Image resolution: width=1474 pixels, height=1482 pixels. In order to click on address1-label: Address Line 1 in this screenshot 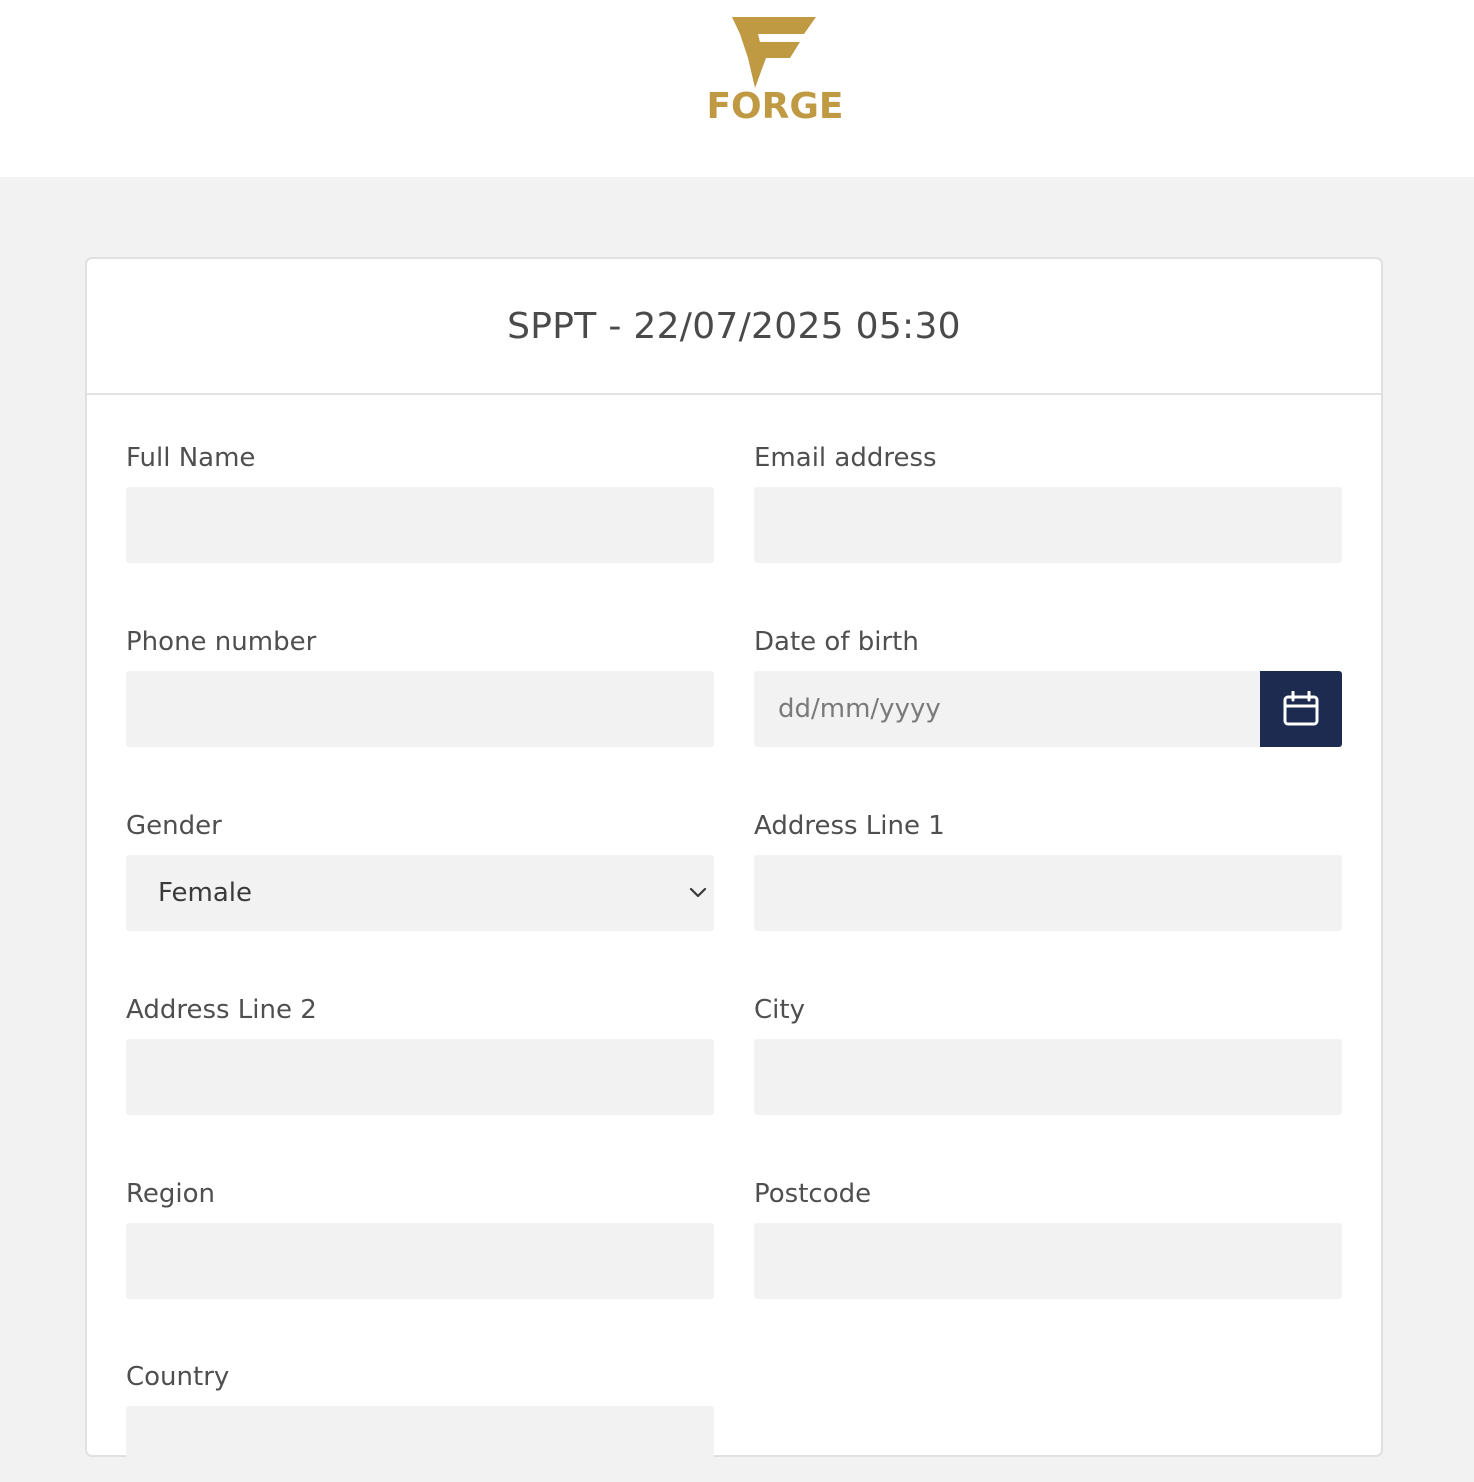, I will do `click(849, 826)`.